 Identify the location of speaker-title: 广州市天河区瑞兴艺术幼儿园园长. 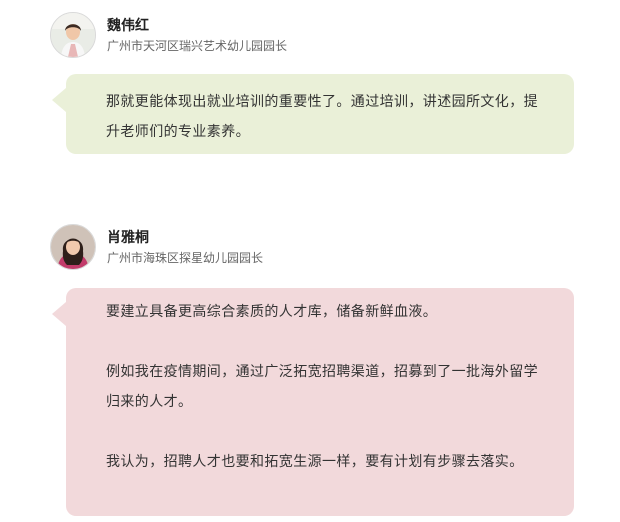
(197, 45).